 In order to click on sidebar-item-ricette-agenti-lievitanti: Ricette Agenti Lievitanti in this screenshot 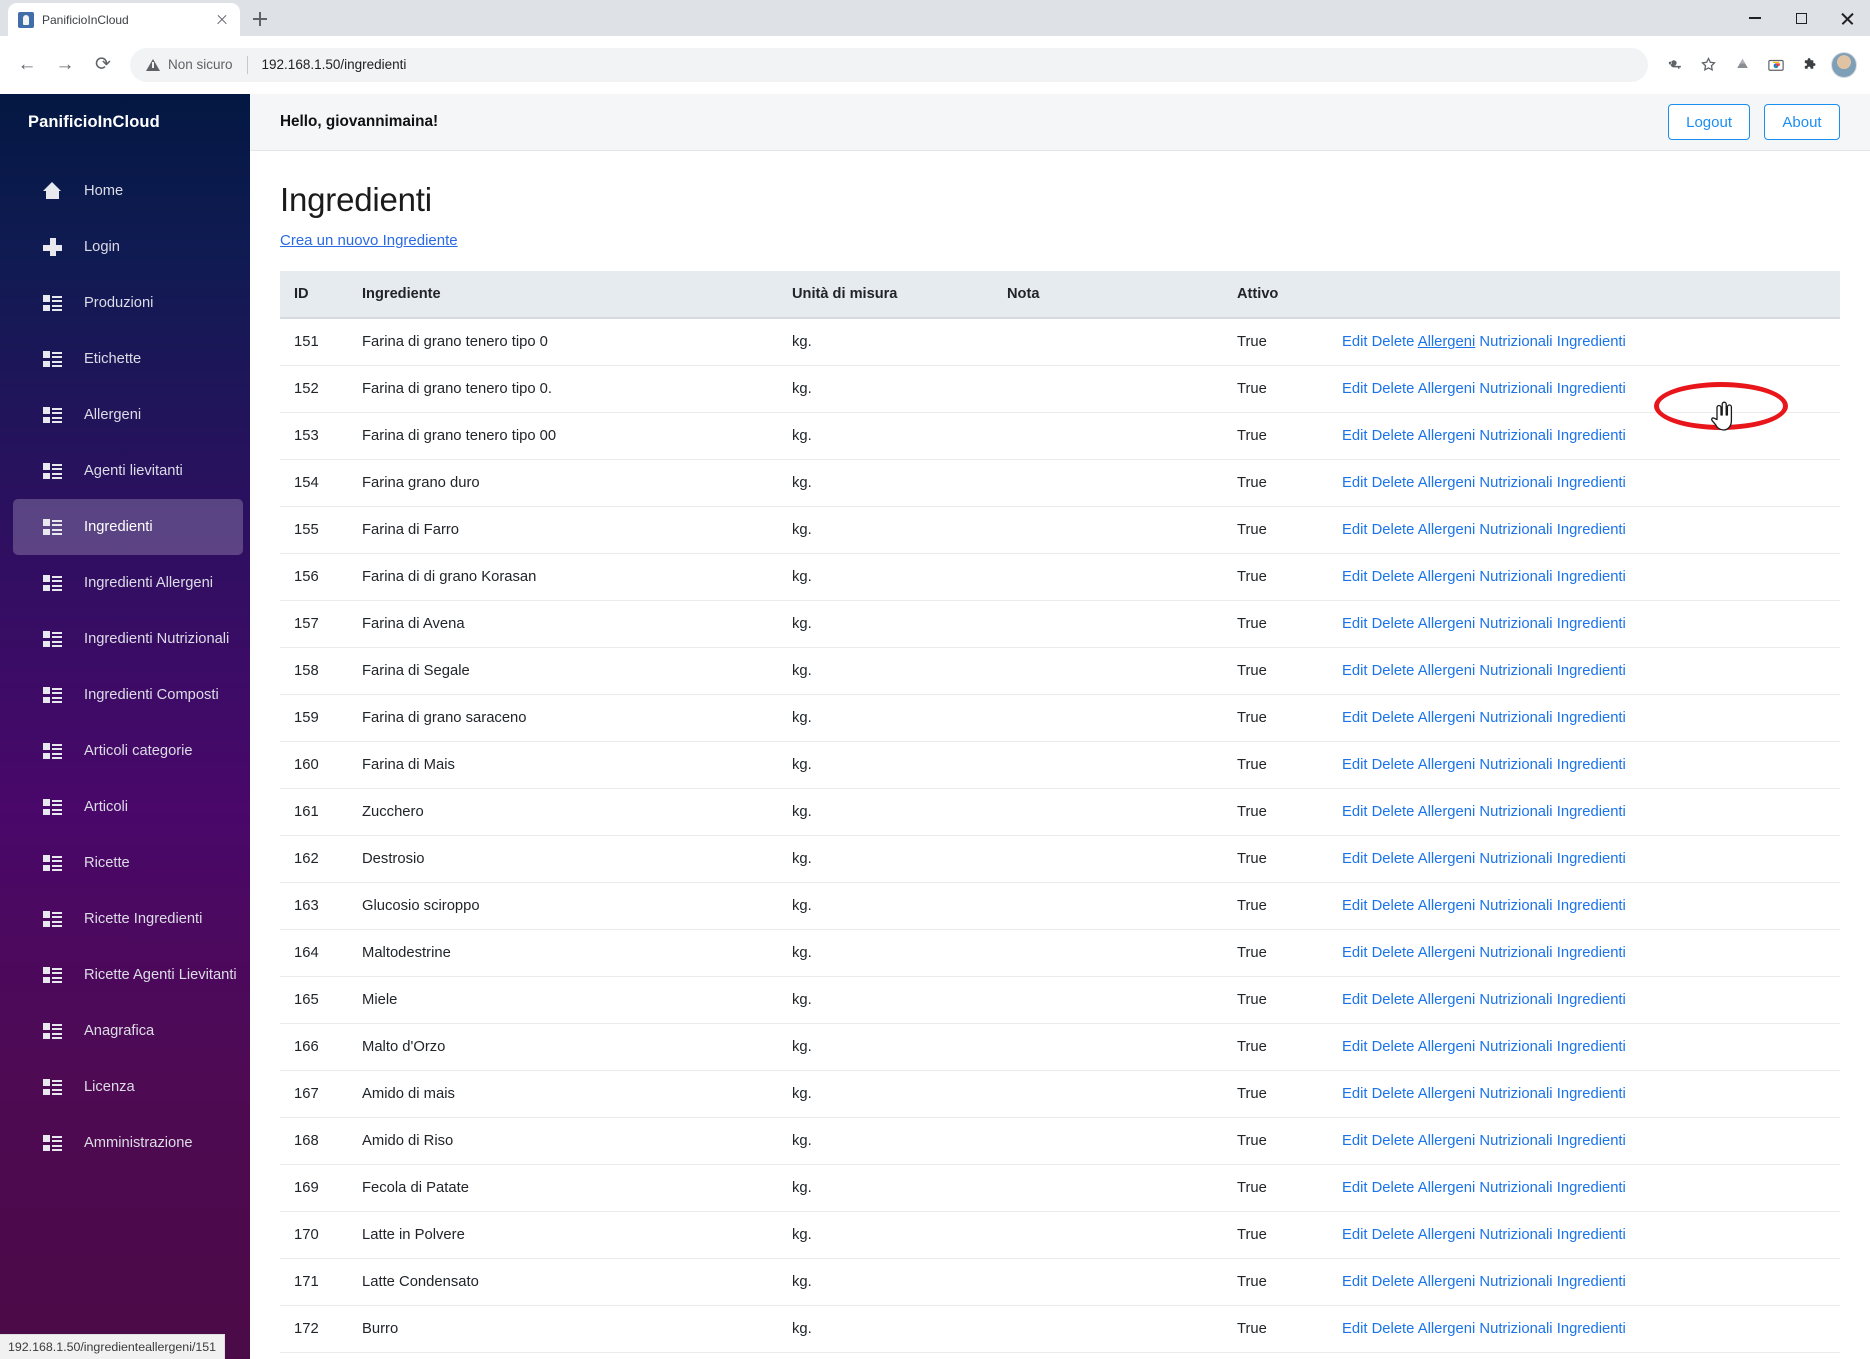, I will do `click(128, 975)`.